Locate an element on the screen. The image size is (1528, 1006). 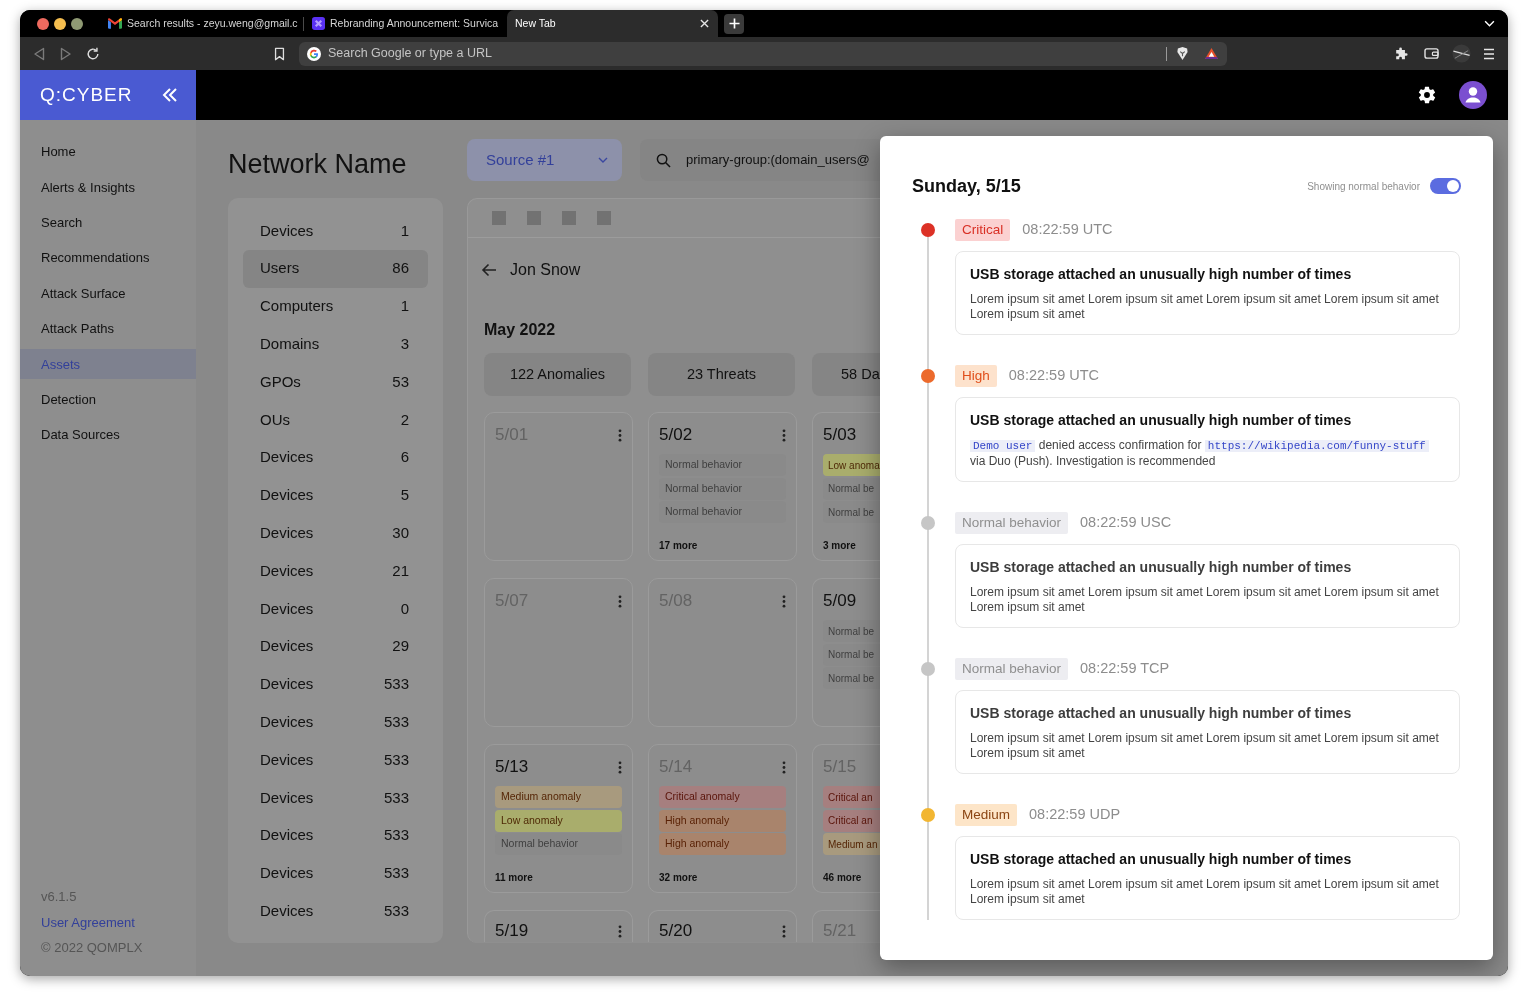
g-logo-icon is located at coordinates (314, 53).